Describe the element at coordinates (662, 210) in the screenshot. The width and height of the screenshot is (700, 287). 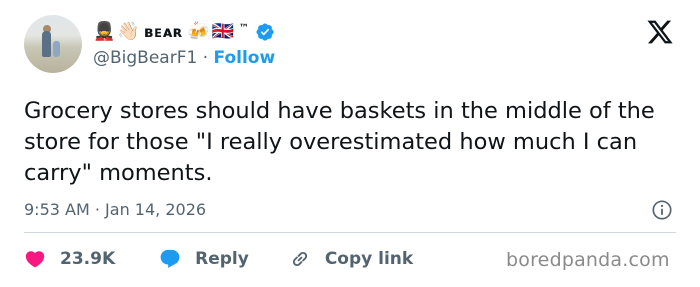
I see `info-icon` at that location.